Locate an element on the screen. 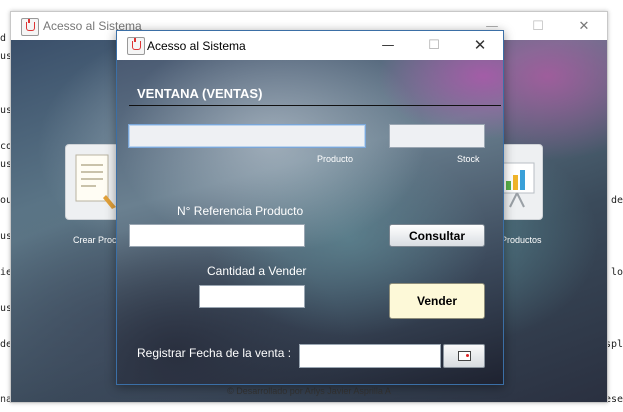  page-title: VENTANA (VENTAS) is located at coordinates (200, 93).